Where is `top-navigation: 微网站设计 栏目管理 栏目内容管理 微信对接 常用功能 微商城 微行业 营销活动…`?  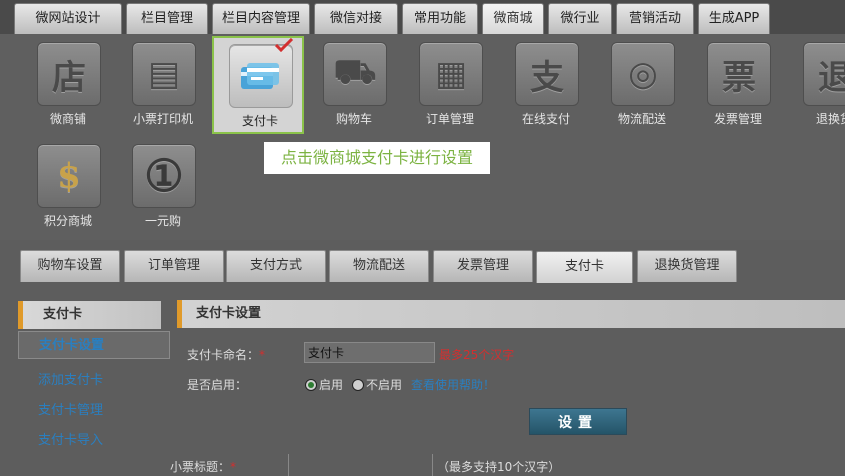 top-navigation: 微网站设计 栏目管理 栏目内容管理 微信对接 常用功能 微商城 微行业 营销活动… is located at coordinates (422, 17).